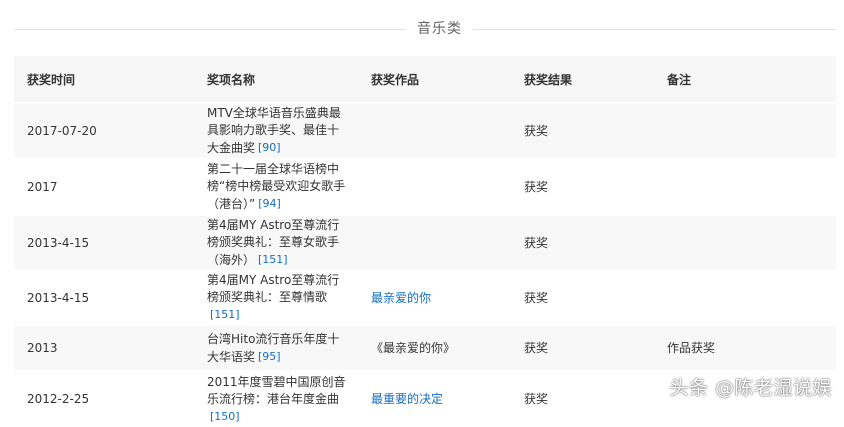 The width and height of the screenshot is (844, 427). What do you see at coordinates (269, 147) in the screenshot?
I see `citation-link: [90]` at bounding box center [269, 147].